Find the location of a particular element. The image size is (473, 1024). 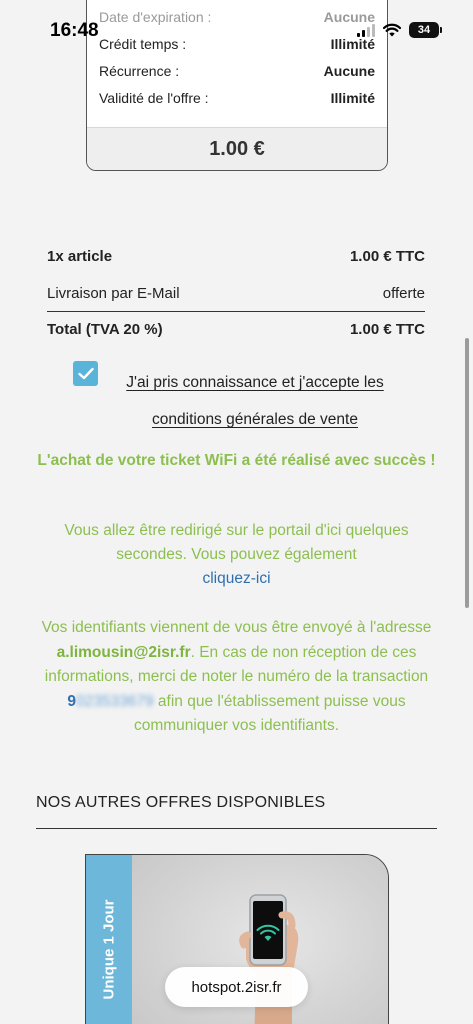

summary-delivery-row: Livraison par E-Mail offerte is located at coordinates (236, 293).